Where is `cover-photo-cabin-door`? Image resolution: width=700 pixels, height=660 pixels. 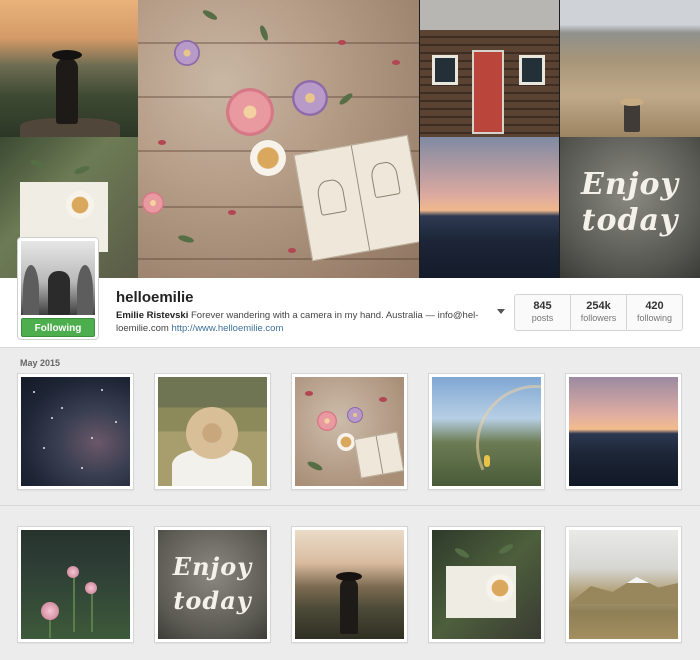
cover-photo-cabin-door is located at coordinates (489, 68).